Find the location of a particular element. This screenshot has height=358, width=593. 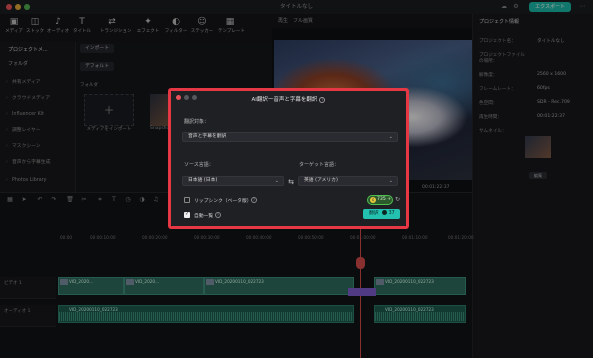

lipsync-help-icon: ? is located at coordinates (254, 200).